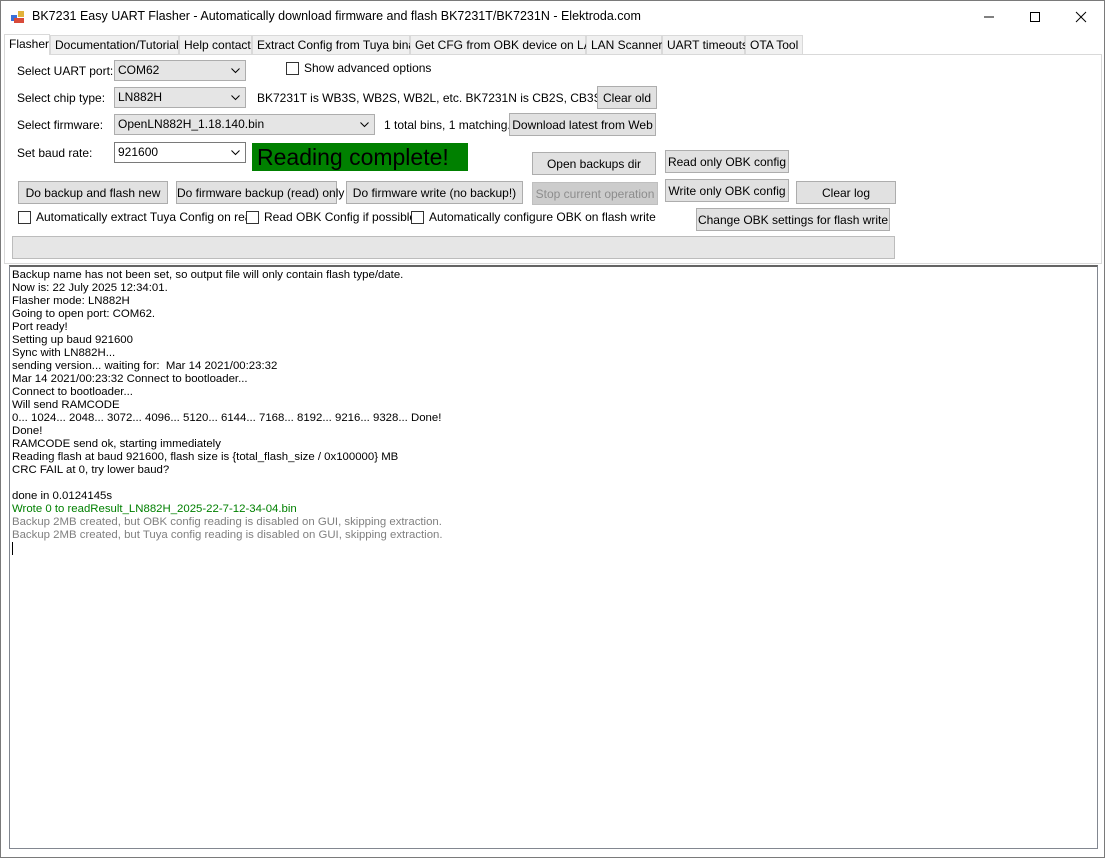 This screenshot has width=1105, height=858. I want to click on log-line: Will send RAMCODE, so click(66, 405).